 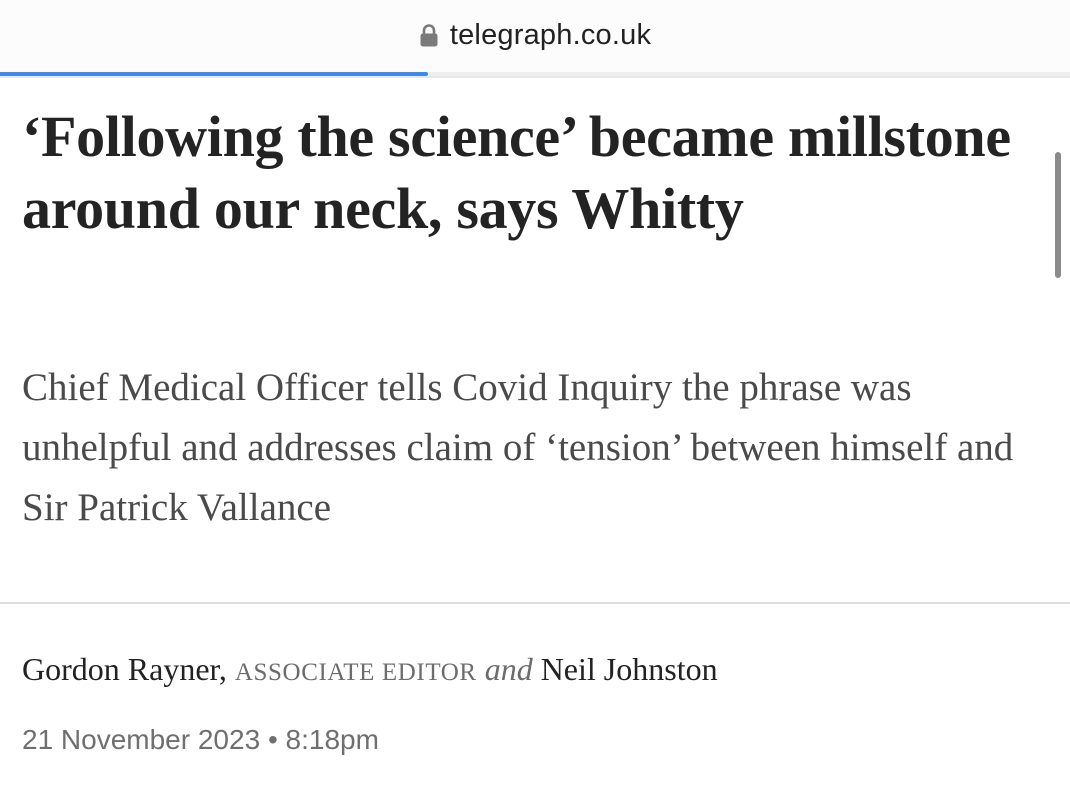 I want to click on publish-dateline: 21 November 2023 • 8:18pm, so click(x=200, y=740).